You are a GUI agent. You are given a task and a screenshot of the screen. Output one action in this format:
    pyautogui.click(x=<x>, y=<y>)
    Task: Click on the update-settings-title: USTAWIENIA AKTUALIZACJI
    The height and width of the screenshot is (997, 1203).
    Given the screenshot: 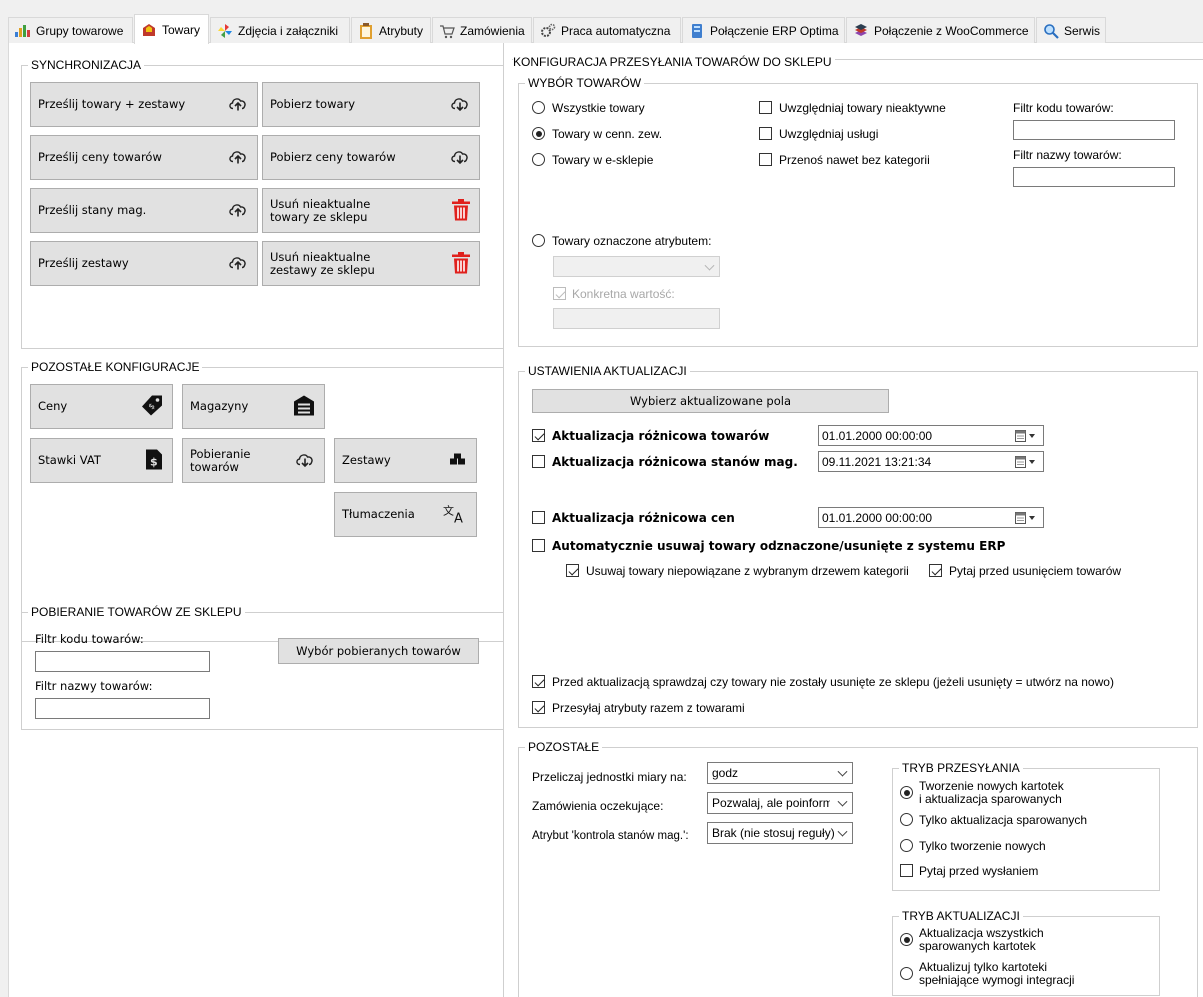 What is the action you would take?
    pyautogui.click(x=607, y=371)
    